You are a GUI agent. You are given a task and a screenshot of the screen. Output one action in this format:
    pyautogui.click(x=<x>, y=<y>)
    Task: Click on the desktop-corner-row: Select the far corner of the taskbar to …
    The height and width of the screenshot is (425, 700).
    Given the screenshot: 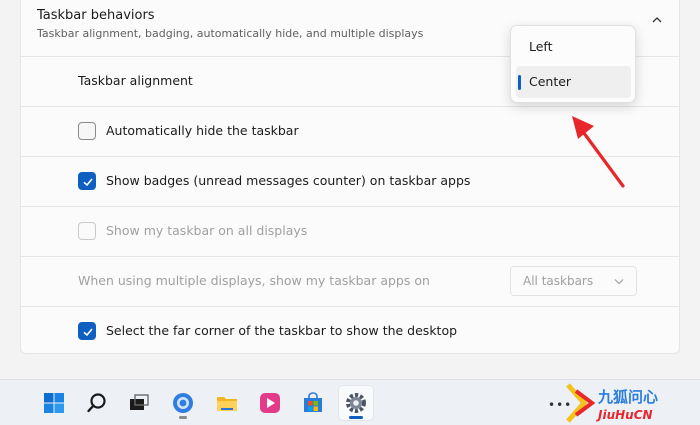 What is the action you would take?
    pyautogui.click(x=350, y=332)
    